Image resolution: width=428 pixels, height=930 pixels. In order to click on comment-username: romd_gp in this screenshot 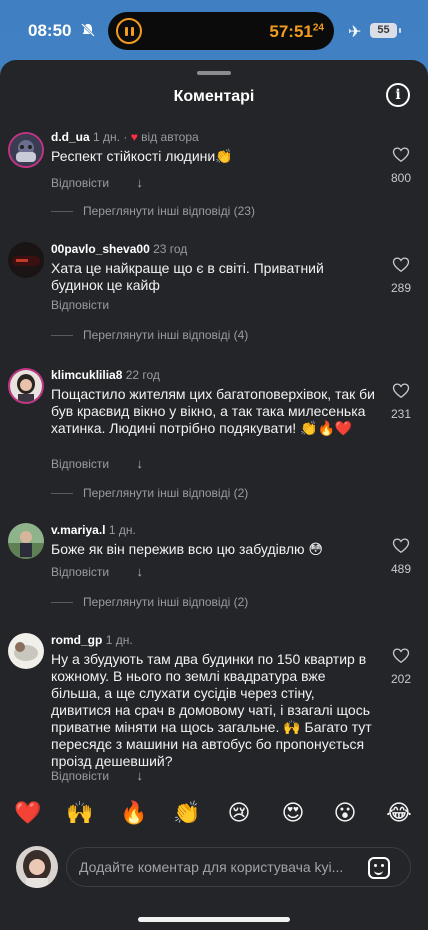, I will do `click(76, 640)`.